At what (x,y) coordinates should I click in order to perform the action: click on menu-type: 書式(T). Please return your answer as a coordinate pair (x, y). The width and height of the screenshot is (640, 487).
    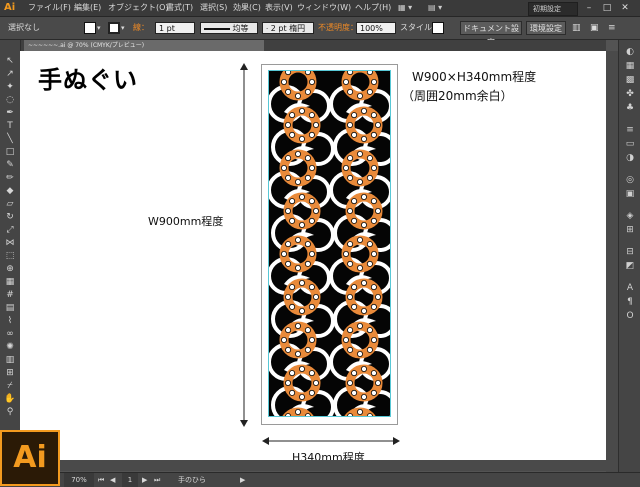
    Looking at the image, I should click on (179, 8).